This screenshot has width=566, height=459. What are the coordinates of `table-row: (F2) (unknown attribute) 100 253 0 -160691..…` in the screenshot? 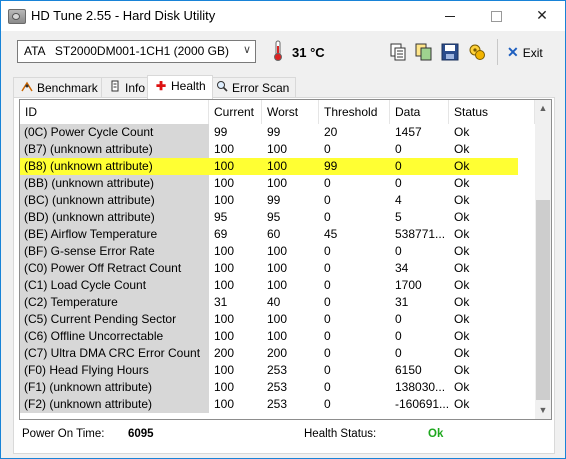 It's located at (277, 404).